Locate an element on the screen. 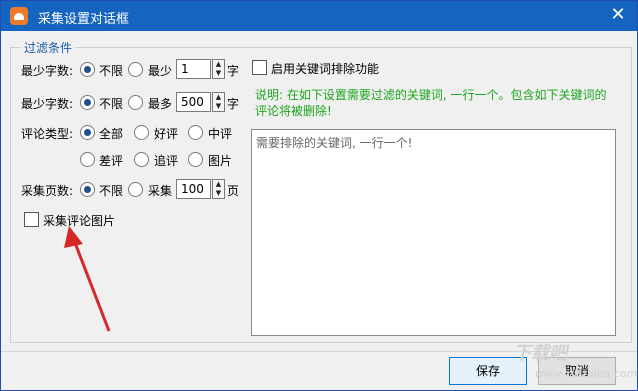  watermark-url: www.xiazaiba.com is located at coordinates (586, 373).